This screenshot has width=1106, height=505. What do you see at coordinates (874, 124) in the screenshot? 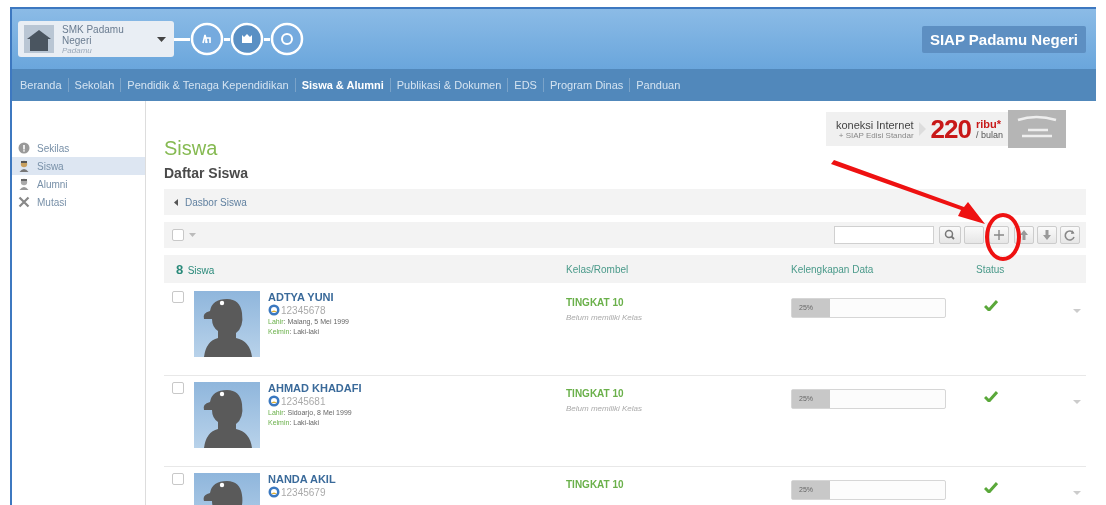
I see `ad-text: koneksi Internet` at bounding box center [874, 124].